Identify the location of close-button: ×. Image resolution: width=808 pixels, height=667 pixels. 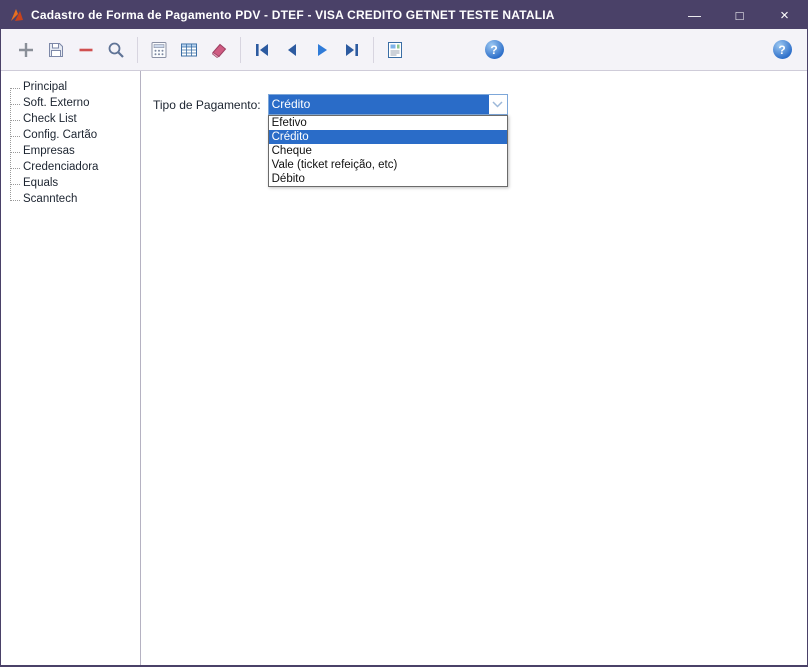
(784, 15).